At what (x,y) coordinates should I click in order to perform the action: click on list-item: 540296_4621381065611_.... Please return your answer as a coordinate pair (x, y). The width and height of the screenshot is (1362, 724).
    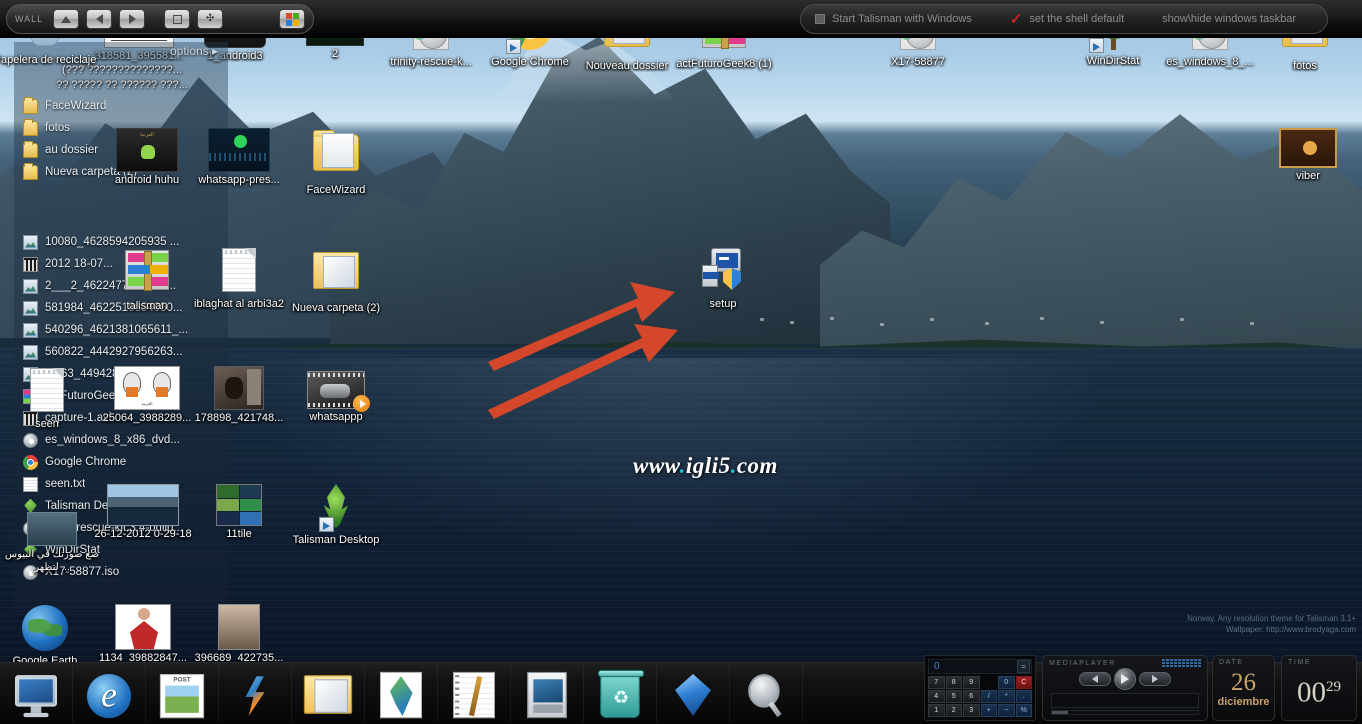
    Looking at the image, I should click on (121, 330).